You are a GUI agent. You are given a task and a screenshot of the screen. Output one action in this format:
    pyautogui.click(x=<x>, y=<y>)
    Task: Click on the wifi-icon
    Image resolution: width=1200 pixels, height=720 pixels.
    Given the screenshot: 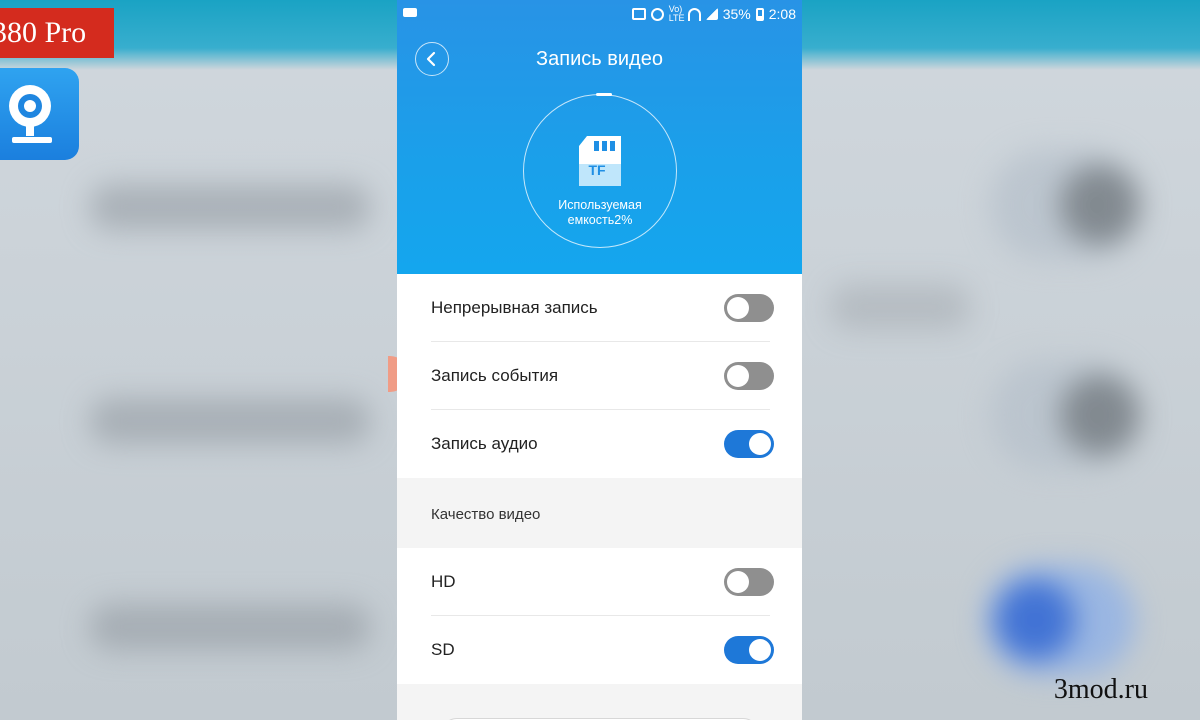 What is the action you would take?
    pyautogui.click(x=694, y=14)
    